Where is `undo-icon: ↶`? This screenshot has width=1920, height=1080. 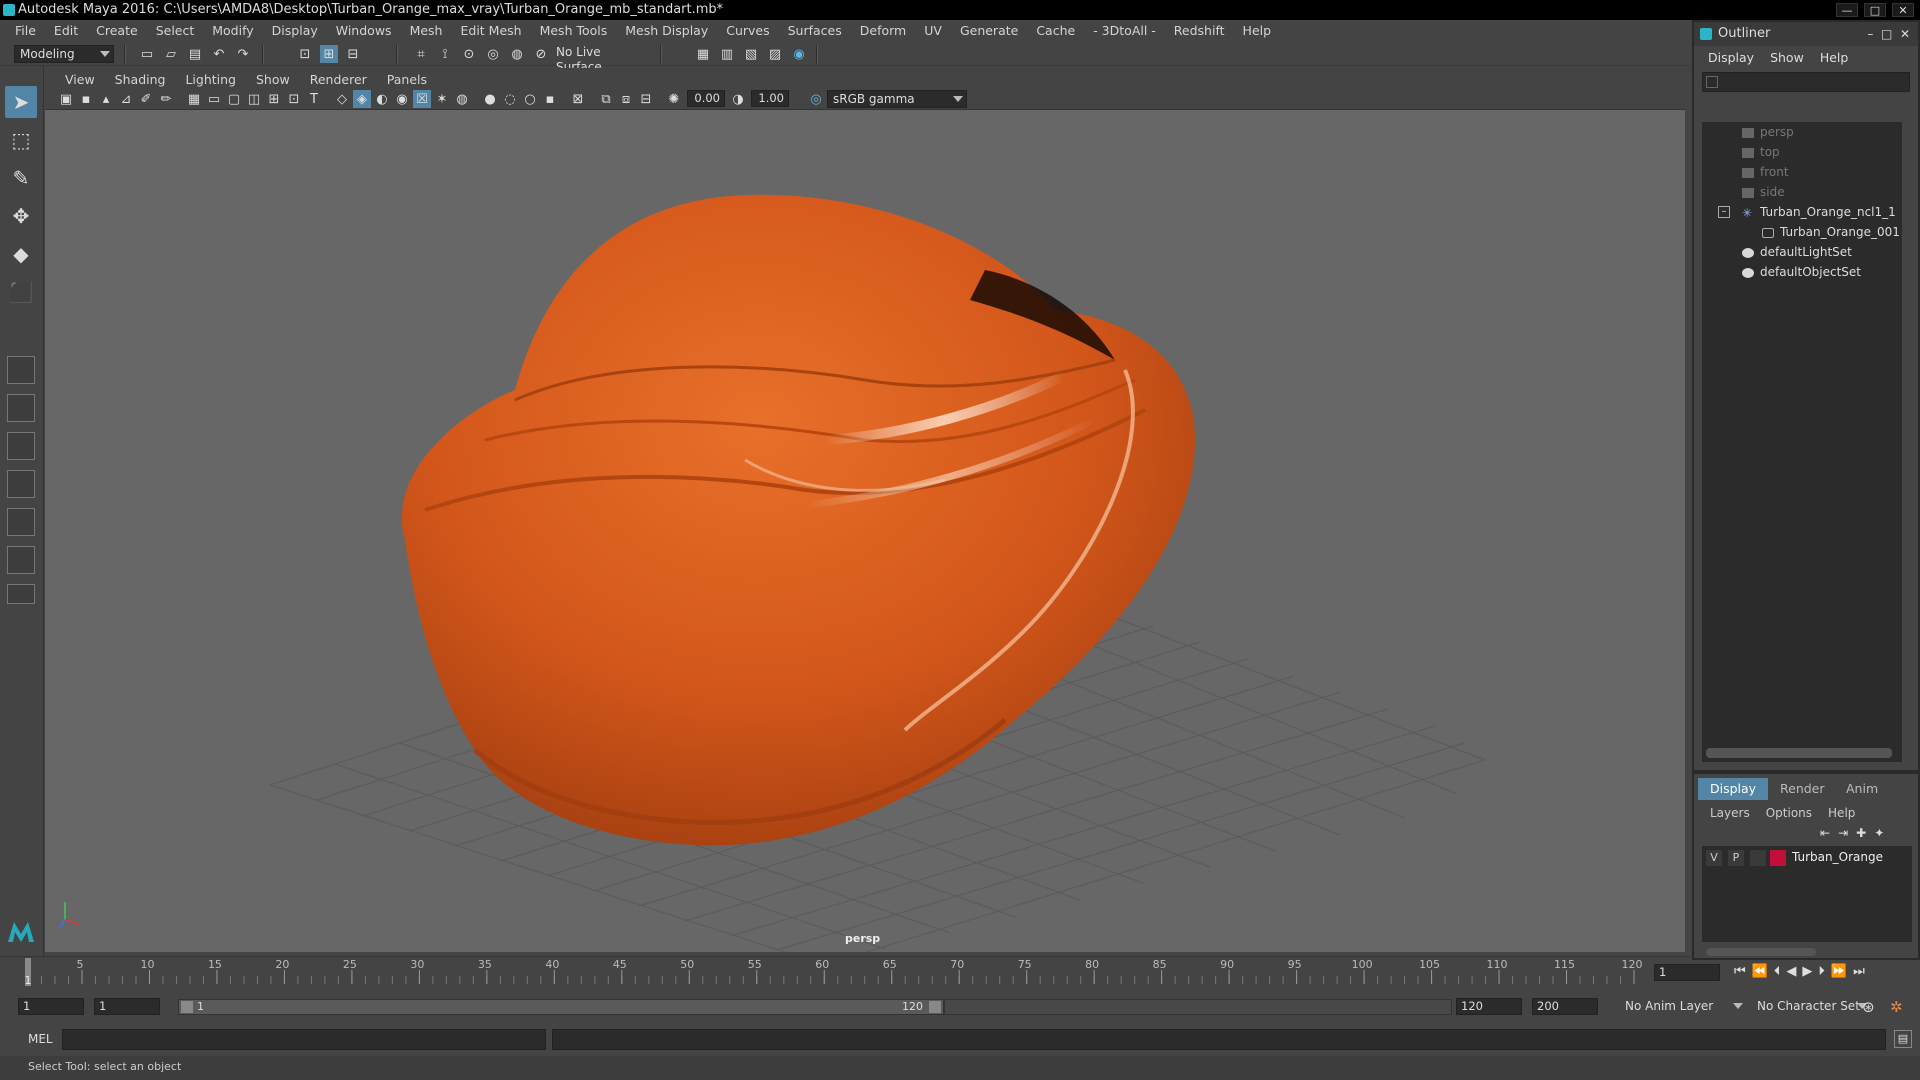
undo-icon: ↶ is located at coordinates (219, 54).